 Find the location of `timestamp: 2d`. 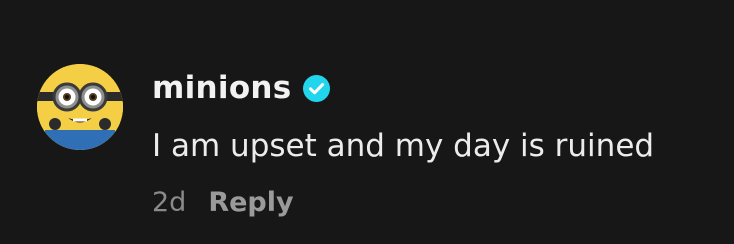

timestamp: 2d is located at coordinates (169, 202).